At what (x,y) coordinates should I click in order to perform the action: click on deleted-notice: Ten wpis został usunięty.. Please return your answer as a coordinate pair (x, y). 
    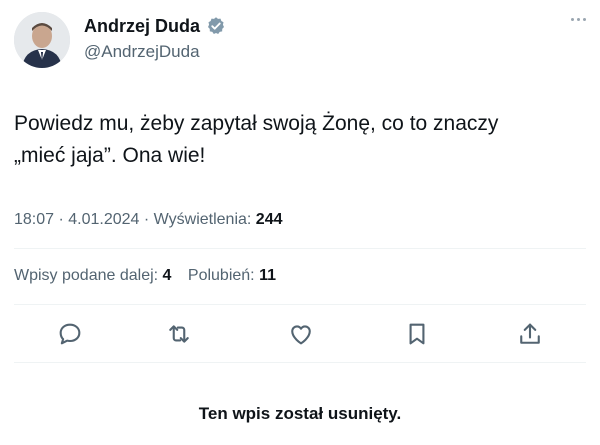
    Looking at the image, I should click on (300, 413).